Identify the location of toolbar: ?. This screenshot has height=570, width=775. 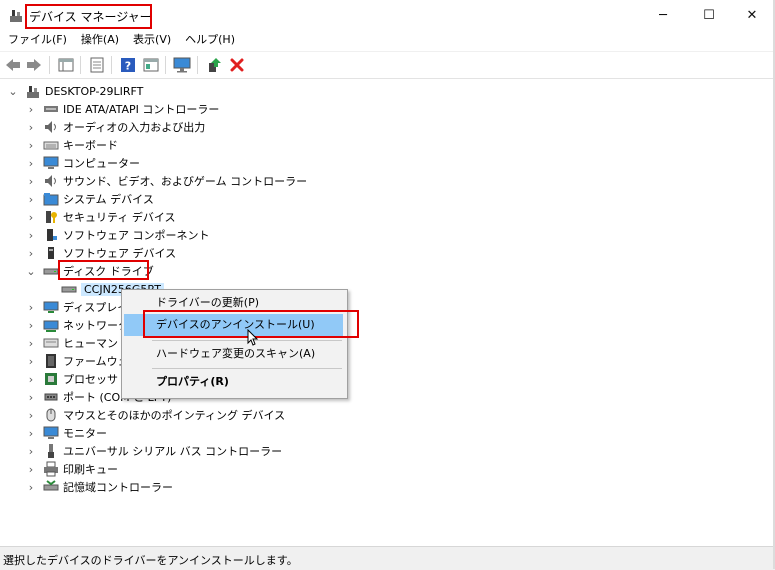
(387, 65).